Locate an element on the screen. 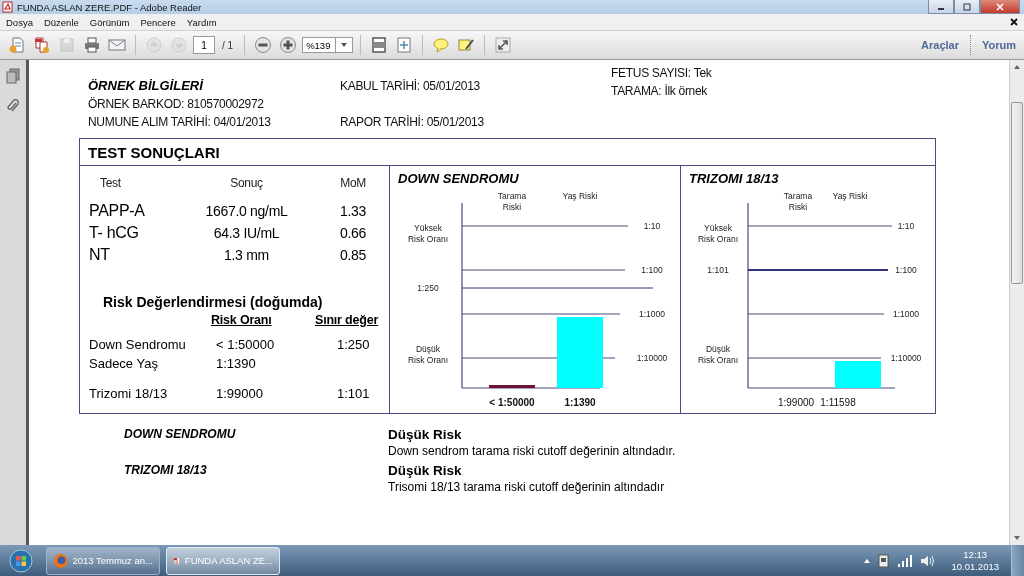 This screenshot has height=576, width=1024. section-heading: ÖRNEK BİLGİLERİ is located at coordinates (146, 86).